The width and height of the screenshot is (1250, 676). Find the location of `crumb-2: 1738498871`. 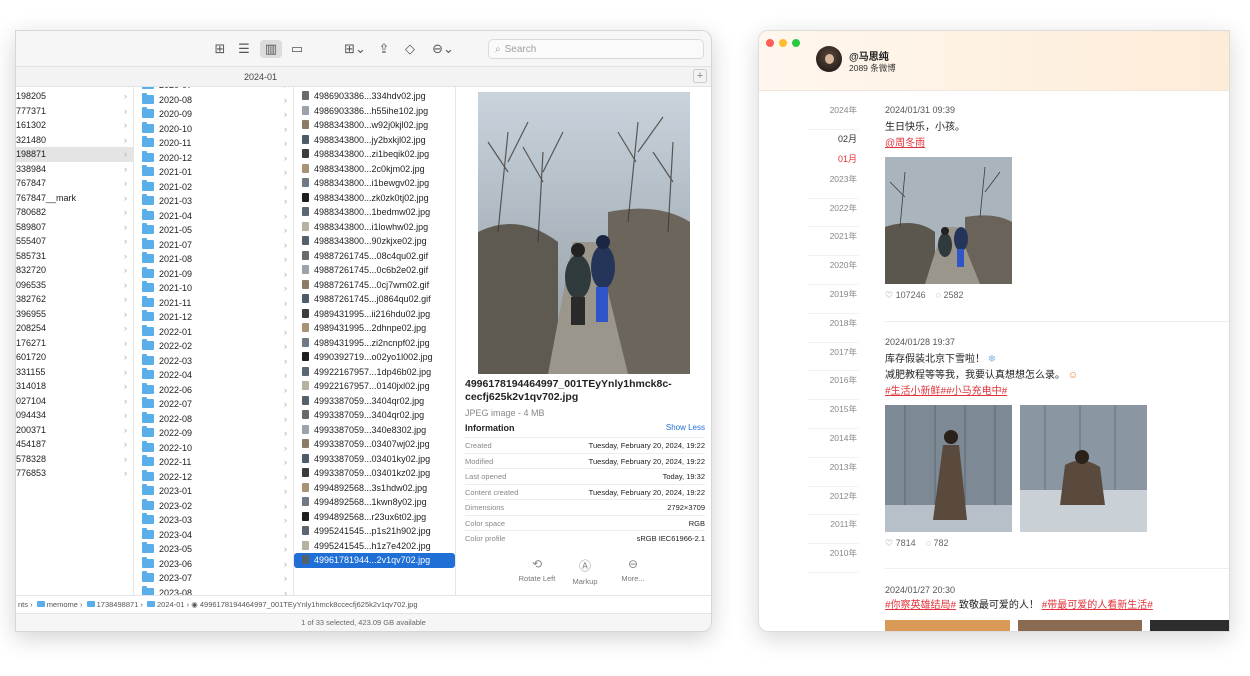

crumb-2: 1738498871 is located at coordinates (118, 604).